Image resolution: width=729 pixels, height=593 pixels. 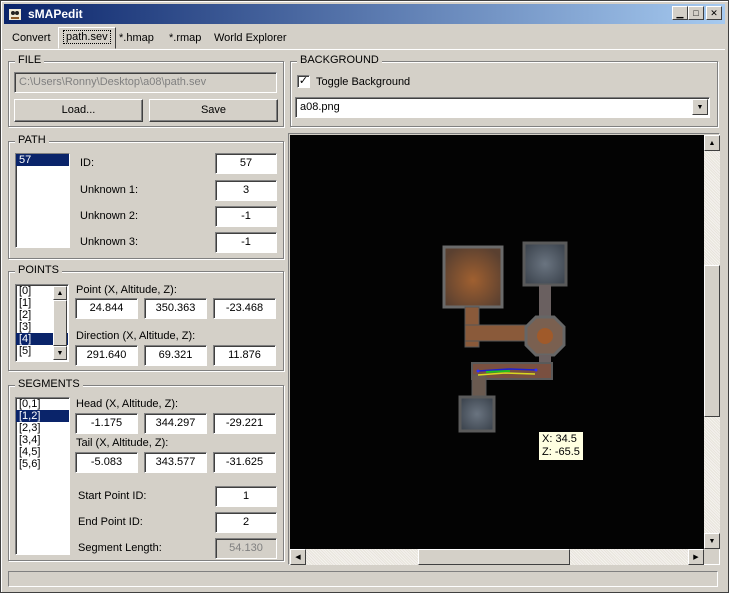 What do you see at coordinates (364, 14) in the screenshot?
I see `title-bar: sMAPedit ▁ □ ✕` at bounding box center [364, 14].